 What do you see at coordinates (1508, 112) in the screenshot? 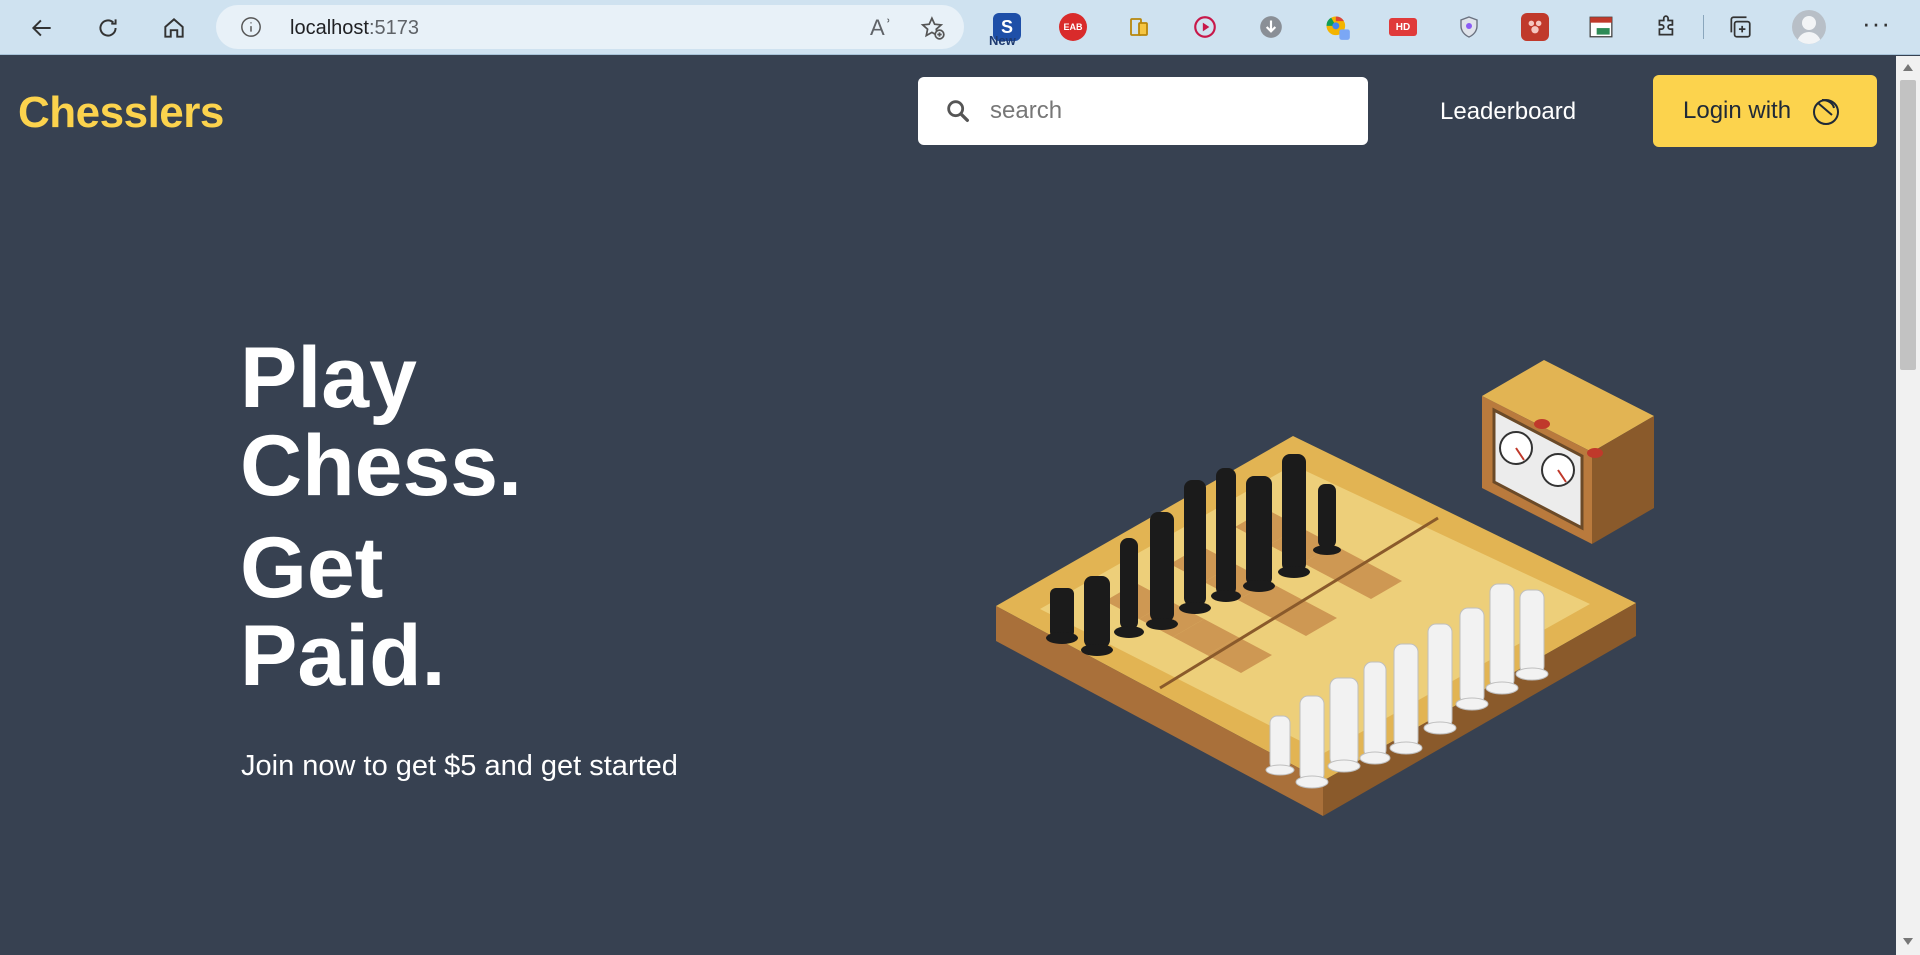
I see `leaderboard-link: Leaderboard` at bounding box center [1508, 112].